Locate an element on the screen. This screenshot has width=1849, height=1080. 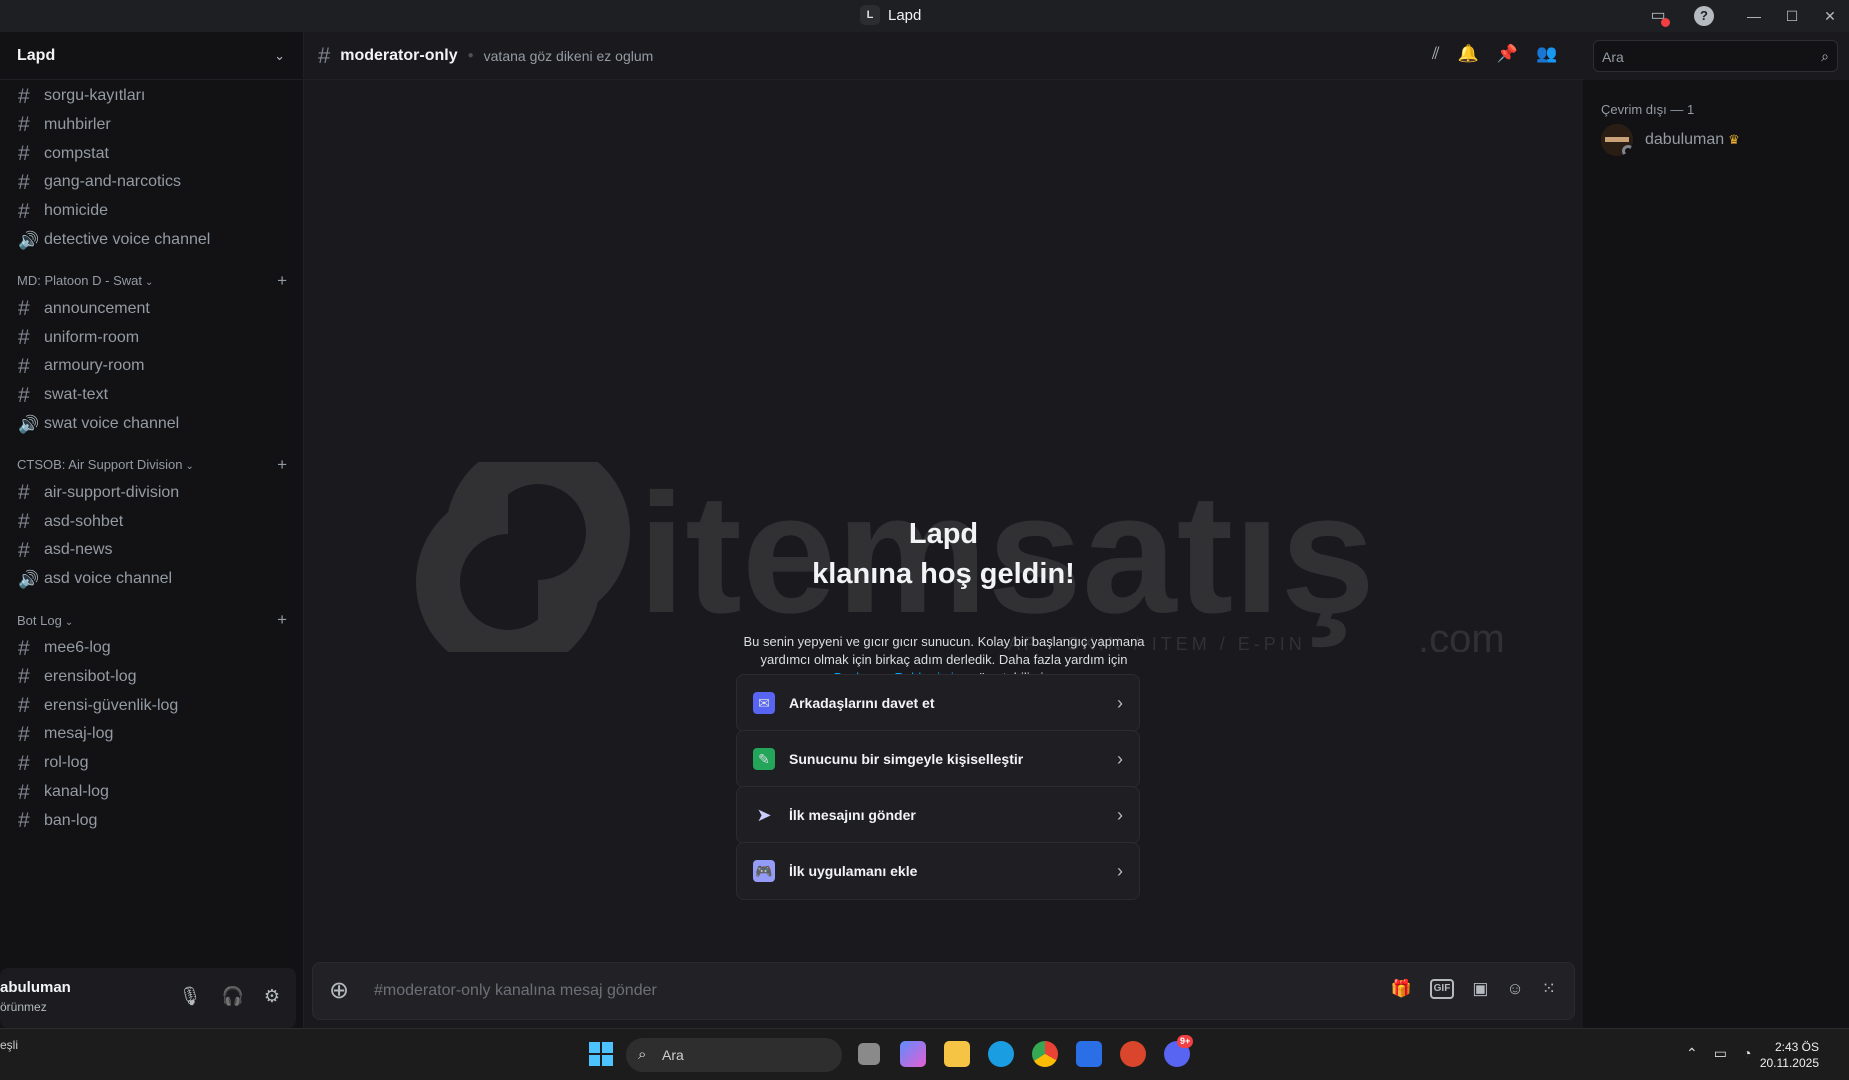
channel-item: # muhbirler is located at coordinates (151, 125).